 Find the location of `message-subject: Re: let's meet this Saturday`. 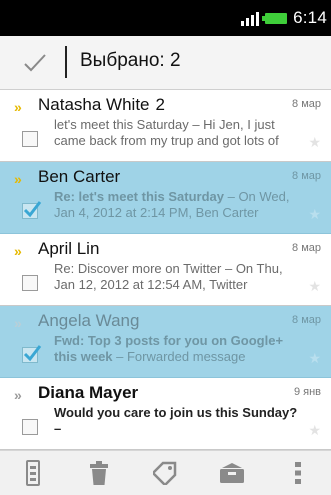

message-subject: Re: let's meet this Saturday is located at coordinates (139, 196).